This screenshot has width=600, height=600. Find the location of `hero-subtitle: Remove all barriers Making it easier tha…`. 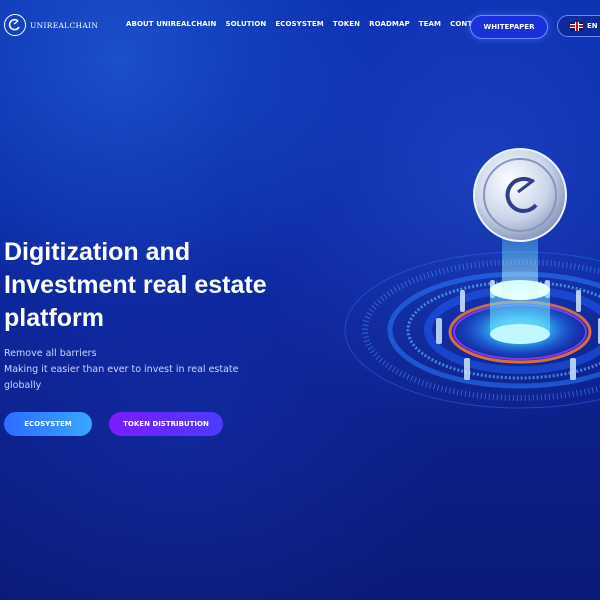

hero-subtitle: Remove all barriers Making it easier tha… is located at coordinates (121, 370).